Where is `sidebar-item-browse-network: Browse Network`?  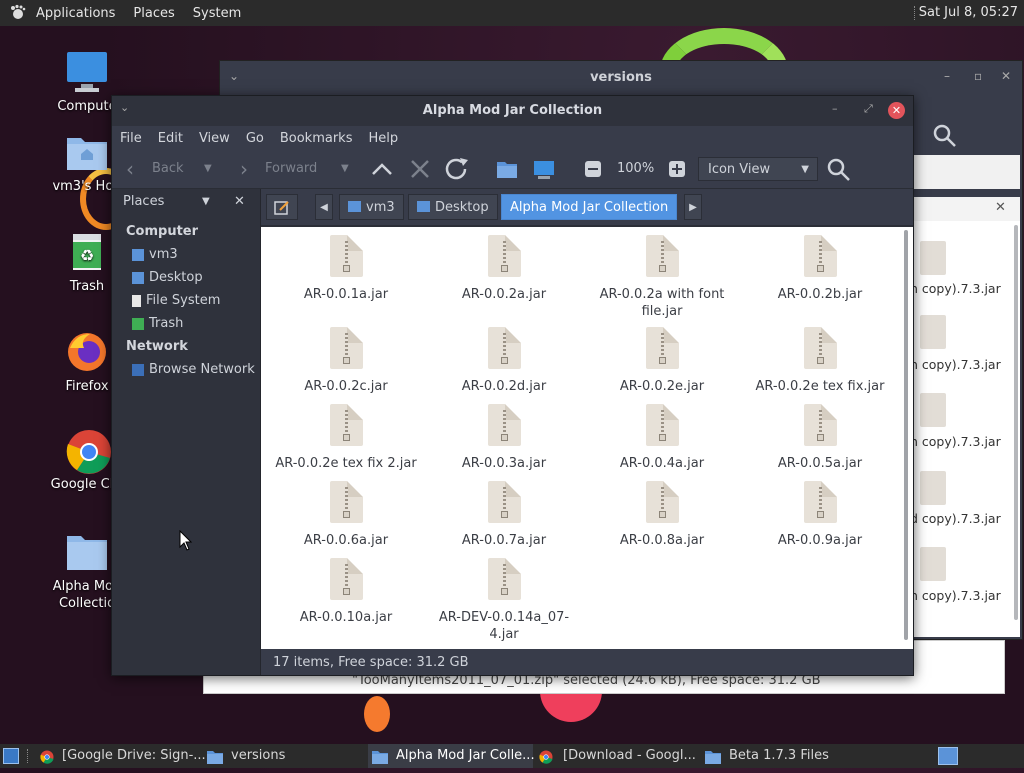
sidebar-item-browse-network: Browse Network is located at coordinates (193, 369).